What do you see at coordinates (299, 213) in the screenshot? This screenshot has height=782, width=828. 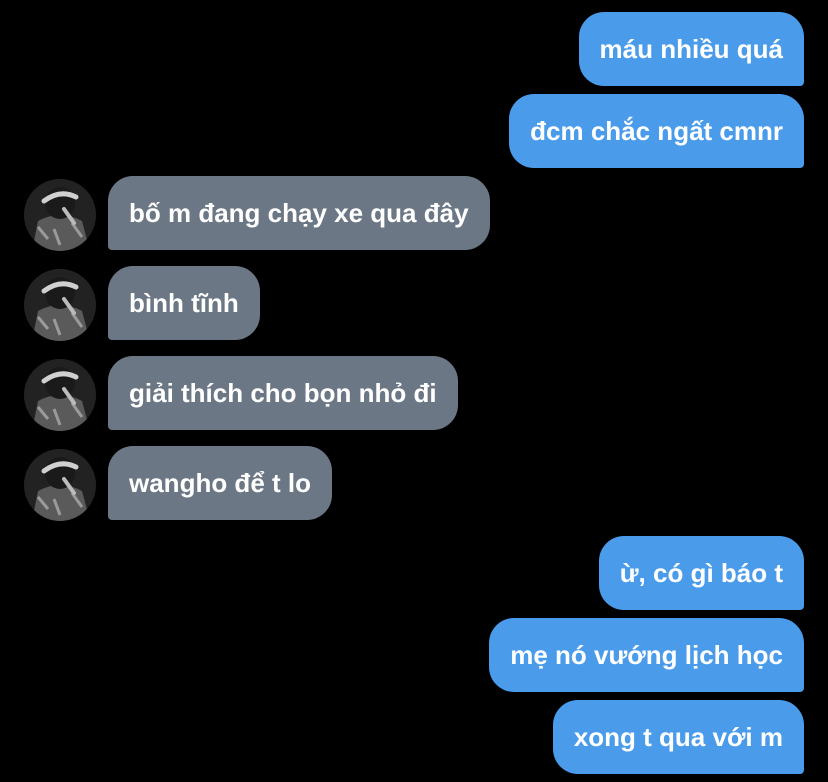 I see `received-message-bubble: bố m đang chạy xe qua đây` at bounding box center [299, 213].